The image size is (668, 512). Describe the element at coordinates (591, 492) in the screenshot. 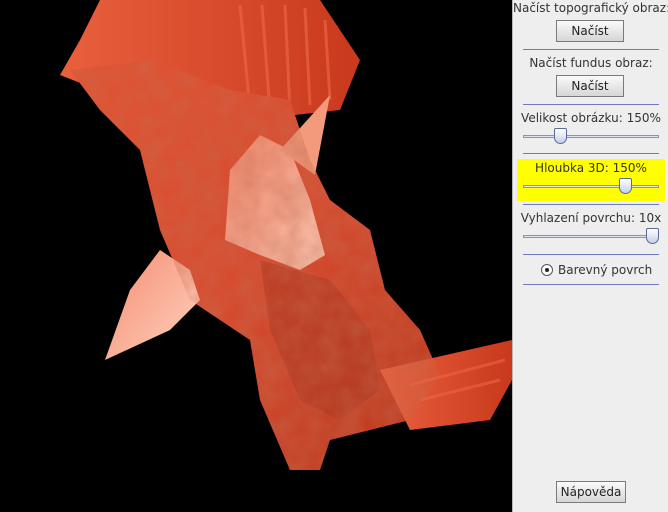

I see `help-button: Nápověda` at that location.